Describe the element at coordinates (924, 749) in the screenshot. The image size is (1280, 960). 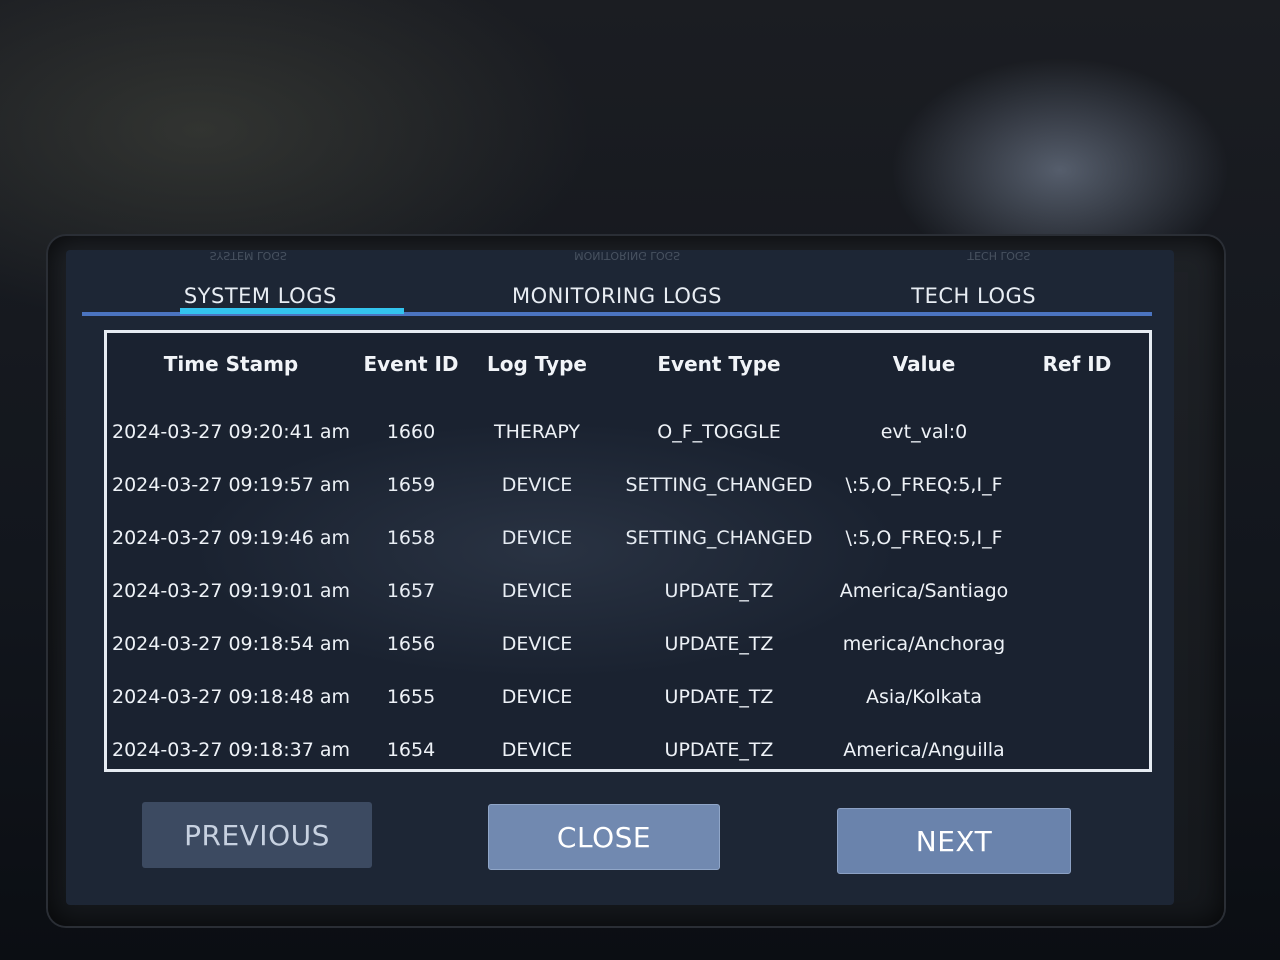
I see `cell-value: America/Anguilla` at that location.